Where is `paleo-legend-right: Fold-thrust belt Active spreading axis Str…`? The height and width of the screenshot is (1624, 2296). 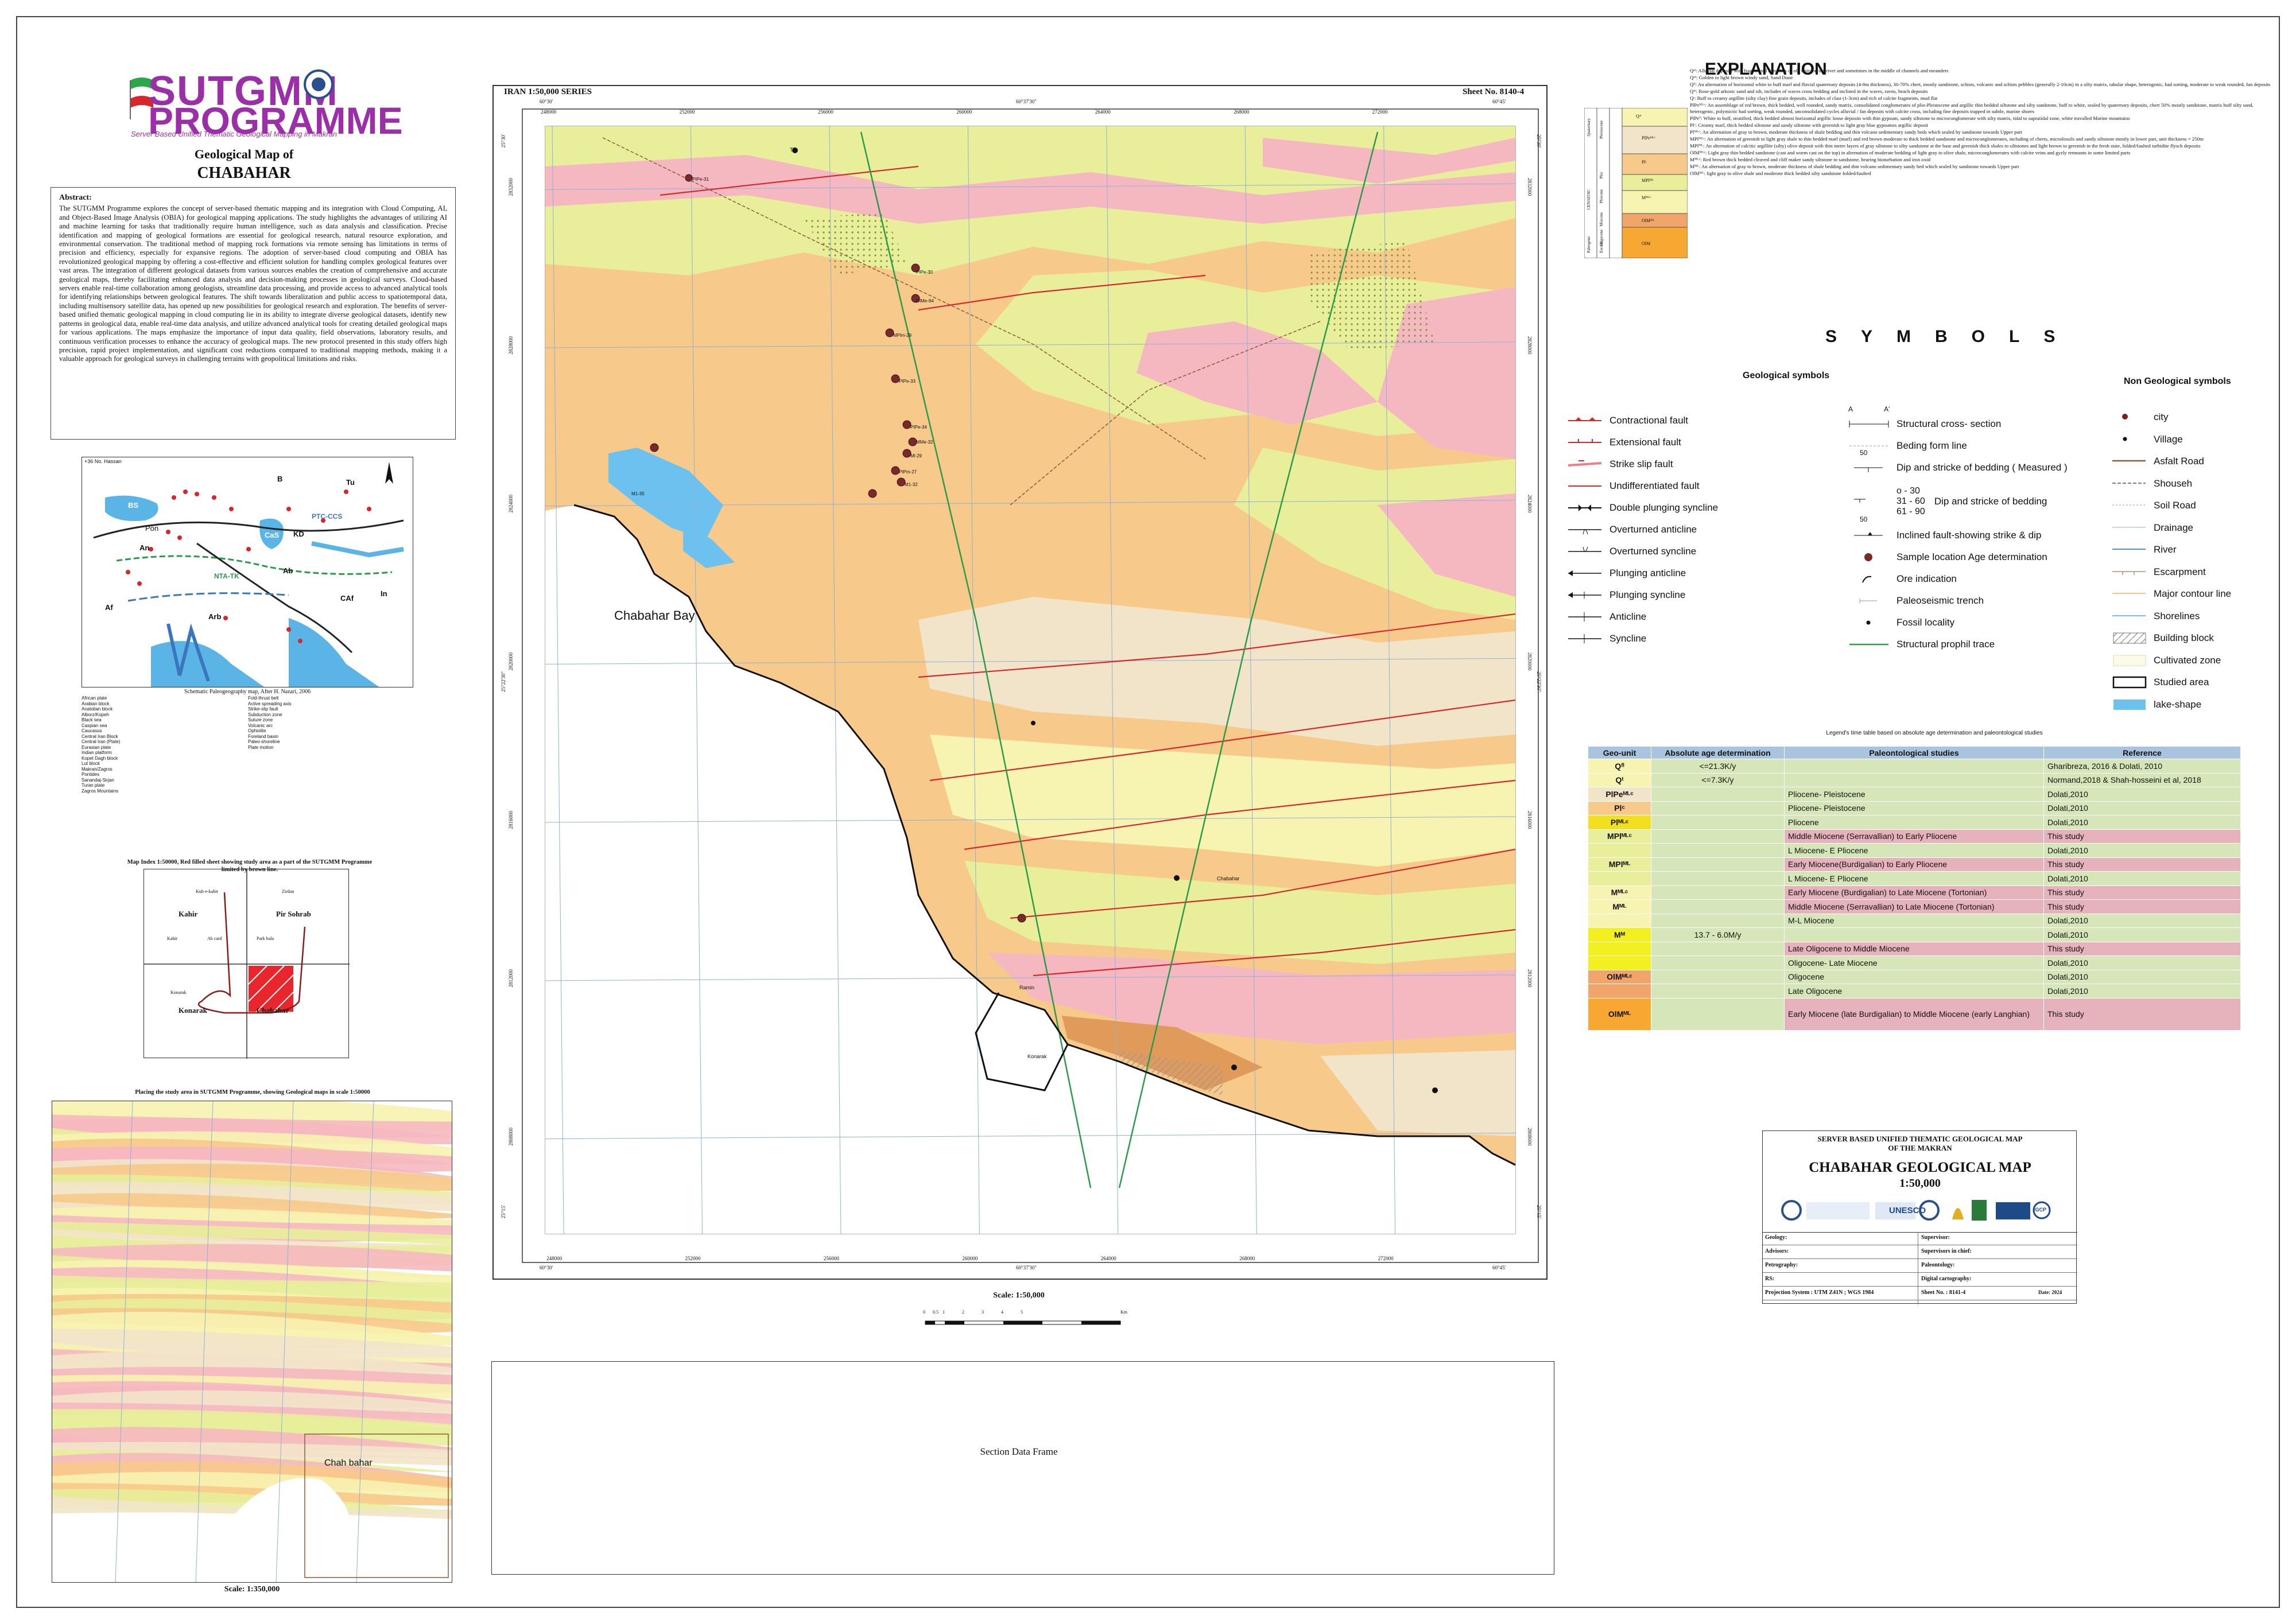 paleo-legend-right: Fold-thrust belt Active spreading axis Str… is located at coordinates (328, 723).